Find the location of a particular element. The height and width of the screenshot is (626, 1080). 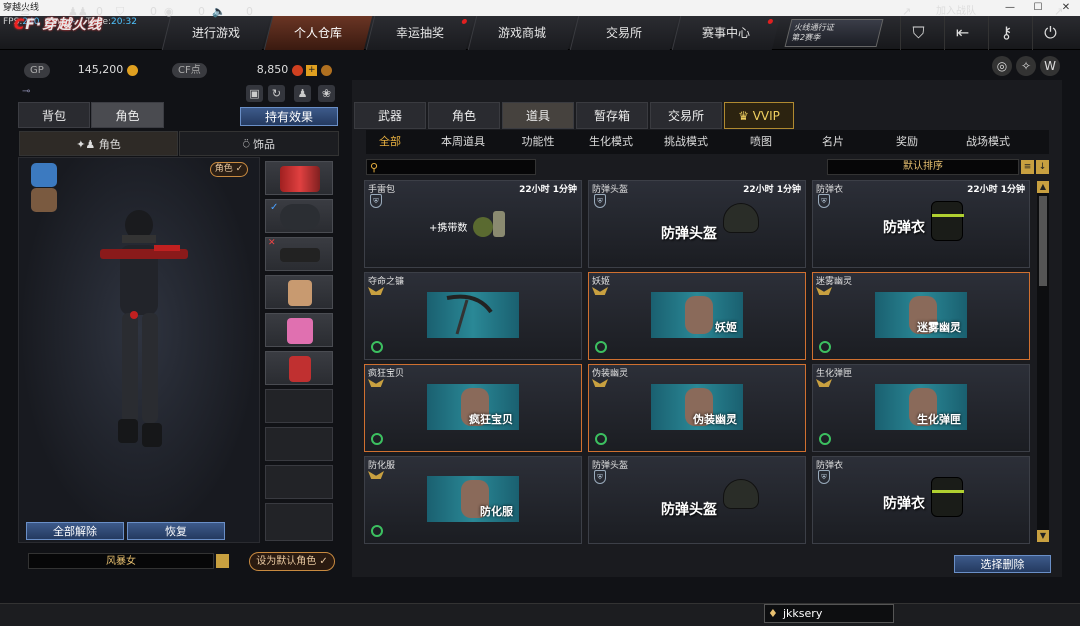

minimize-button: — is located at coordinates (1010, 8).